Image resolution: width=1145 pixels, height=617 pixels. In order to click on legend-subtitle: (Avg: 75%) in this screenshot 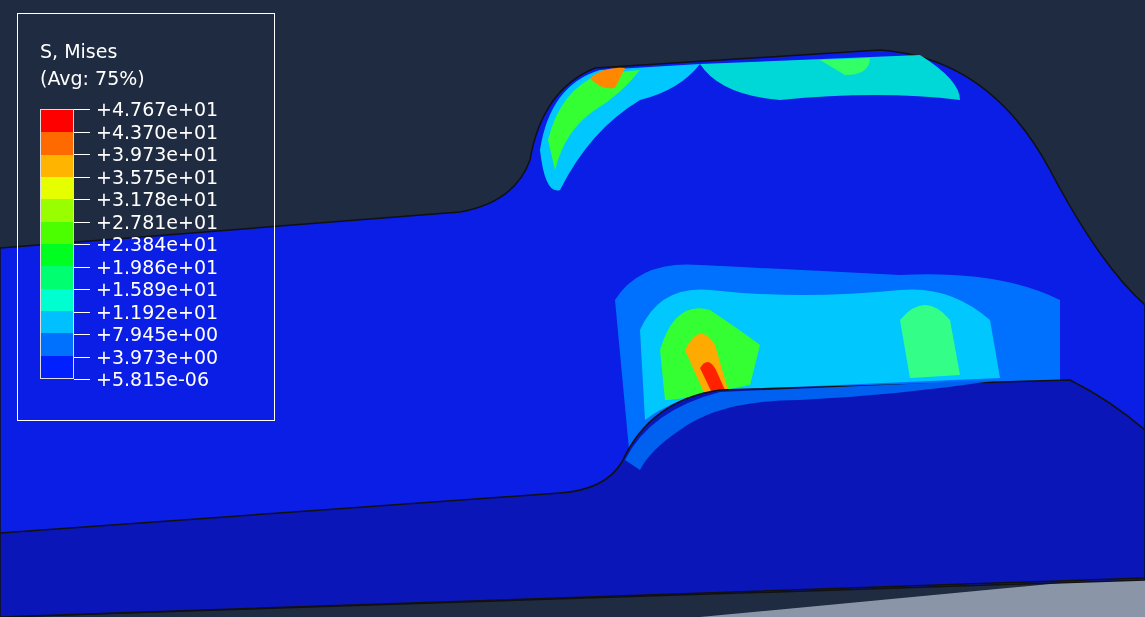, I will do `click(93, 78)`.